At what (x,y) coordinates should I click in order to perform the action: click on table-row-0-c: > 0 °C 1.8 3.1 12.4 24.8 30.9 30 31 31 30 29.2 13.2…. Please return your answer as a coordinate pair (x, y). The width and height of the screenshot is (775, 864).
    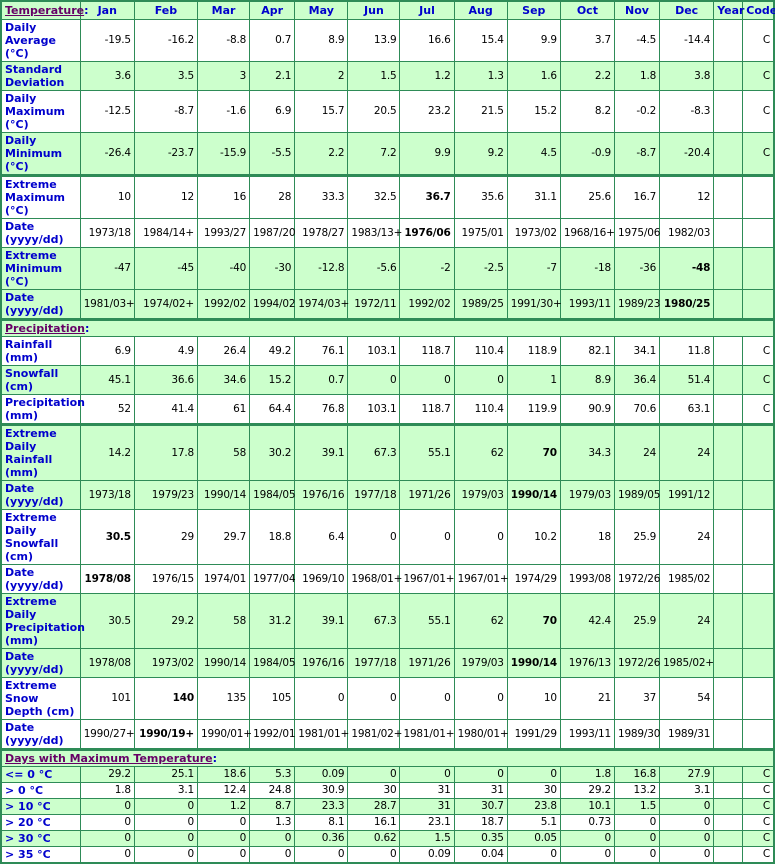
    Looking at the image, I should click on (387, 790).